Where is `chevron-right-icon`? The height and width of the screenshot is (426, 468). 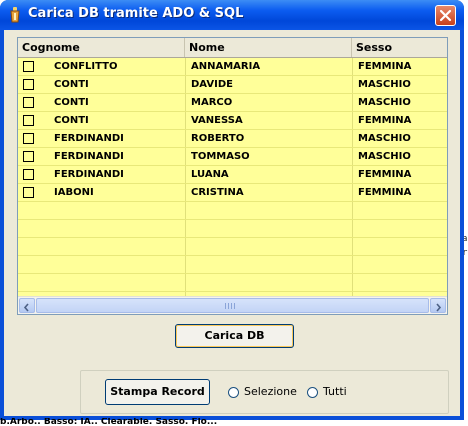 chevron-right-icon is located at coordinates (439, 307).